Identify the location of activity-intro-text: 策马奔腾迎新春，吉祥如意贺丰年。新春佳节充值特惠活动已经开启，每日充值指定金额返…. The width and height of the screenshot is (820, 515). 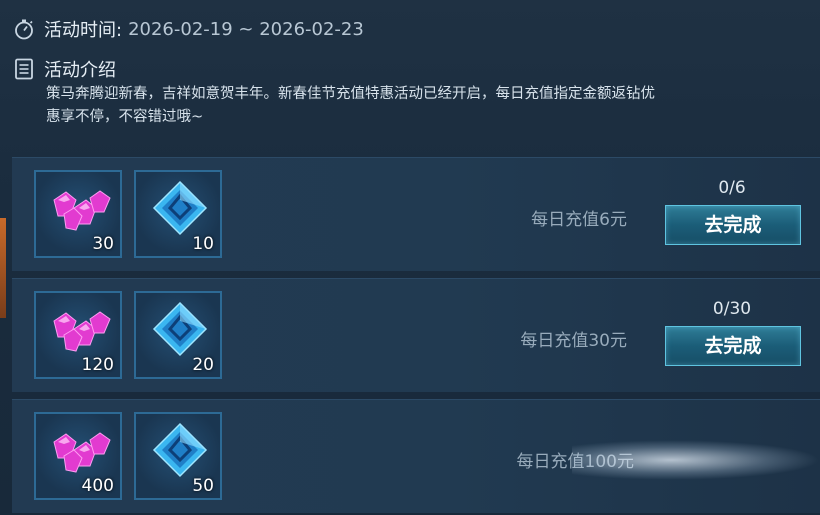
(350, 105).